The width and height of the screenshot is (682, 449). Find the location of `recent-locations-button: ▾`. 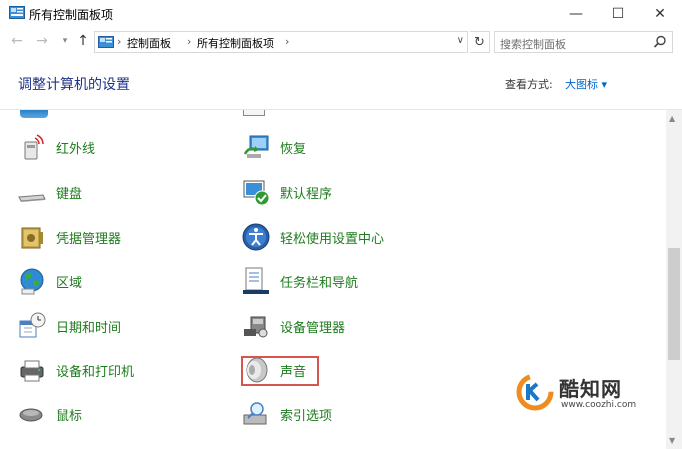

recent-locations-button: ▾ is located at coordinates (65, 41).